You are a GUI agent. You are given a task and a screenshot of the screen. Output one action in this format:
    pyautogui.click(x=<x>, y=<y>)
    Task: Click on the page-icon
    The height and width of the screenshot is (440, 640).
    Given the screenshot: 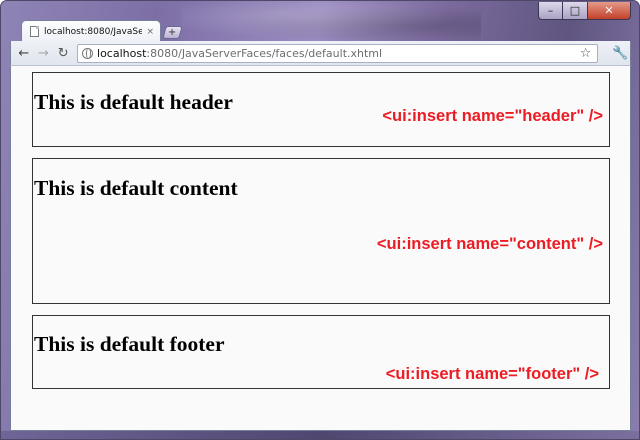 What is the action you would take?
    pyautogui.click(x=34, y=31)
    